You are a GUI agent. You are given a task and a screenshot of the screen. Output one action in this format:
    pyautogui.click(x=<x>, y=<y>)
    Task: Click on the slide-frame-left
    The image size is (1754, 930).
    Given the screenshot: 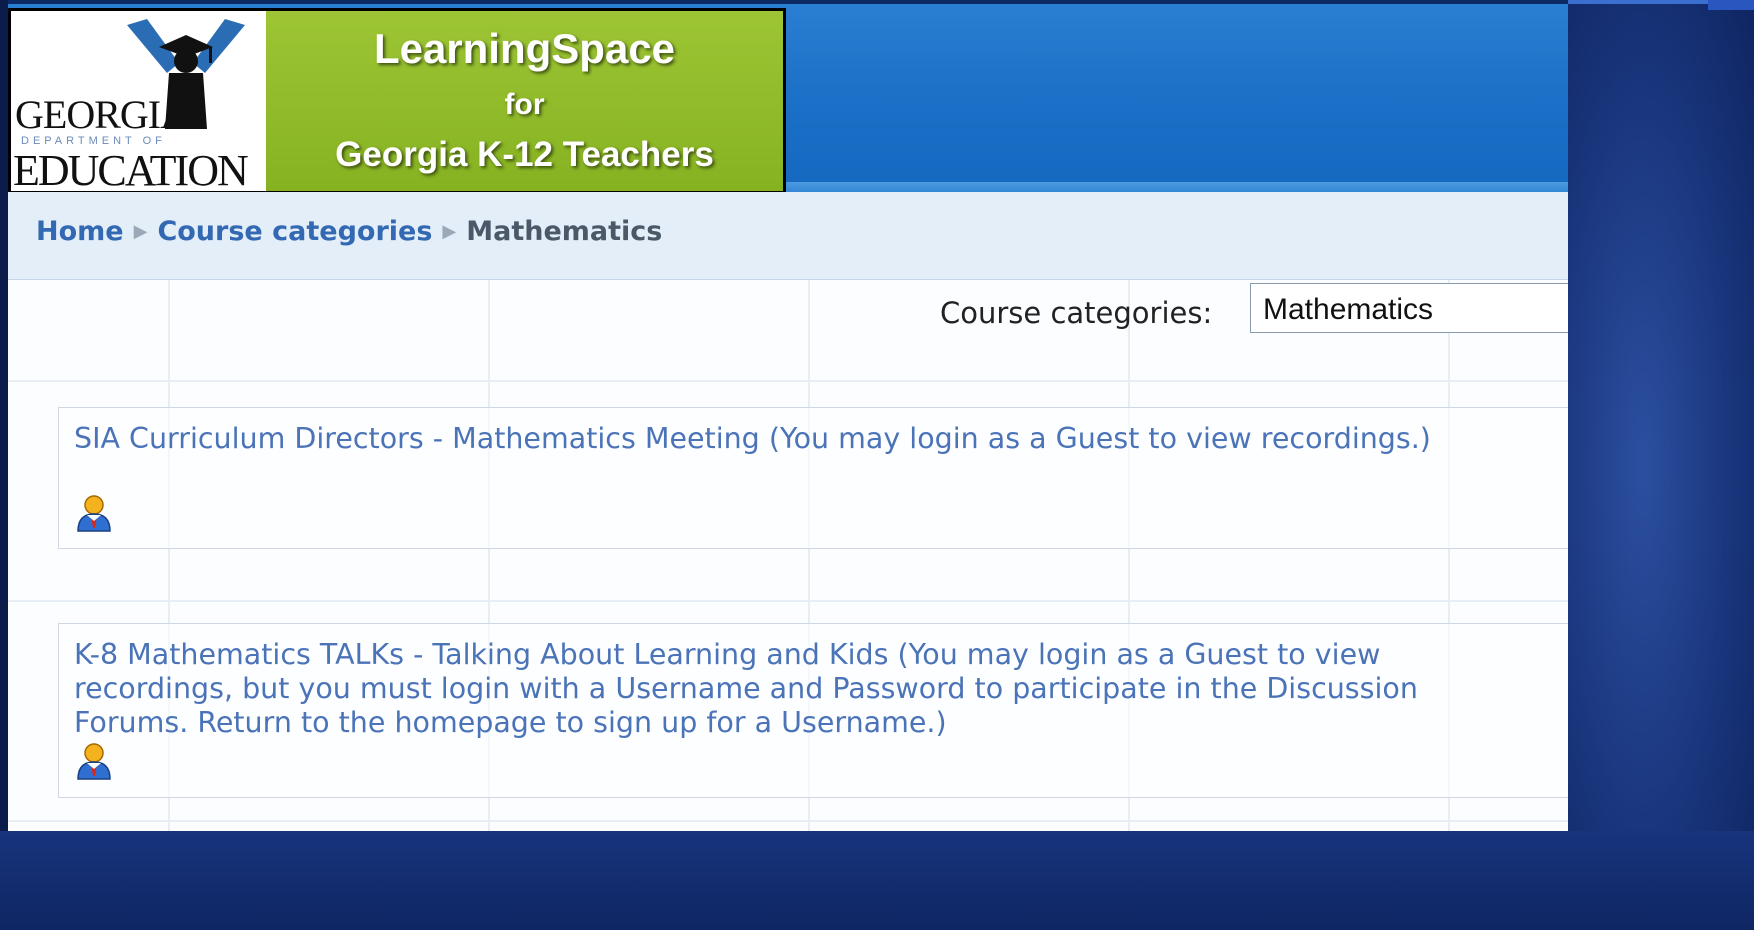 What is the action you would take?
    pyautogui.click(x=4, y=415)
    